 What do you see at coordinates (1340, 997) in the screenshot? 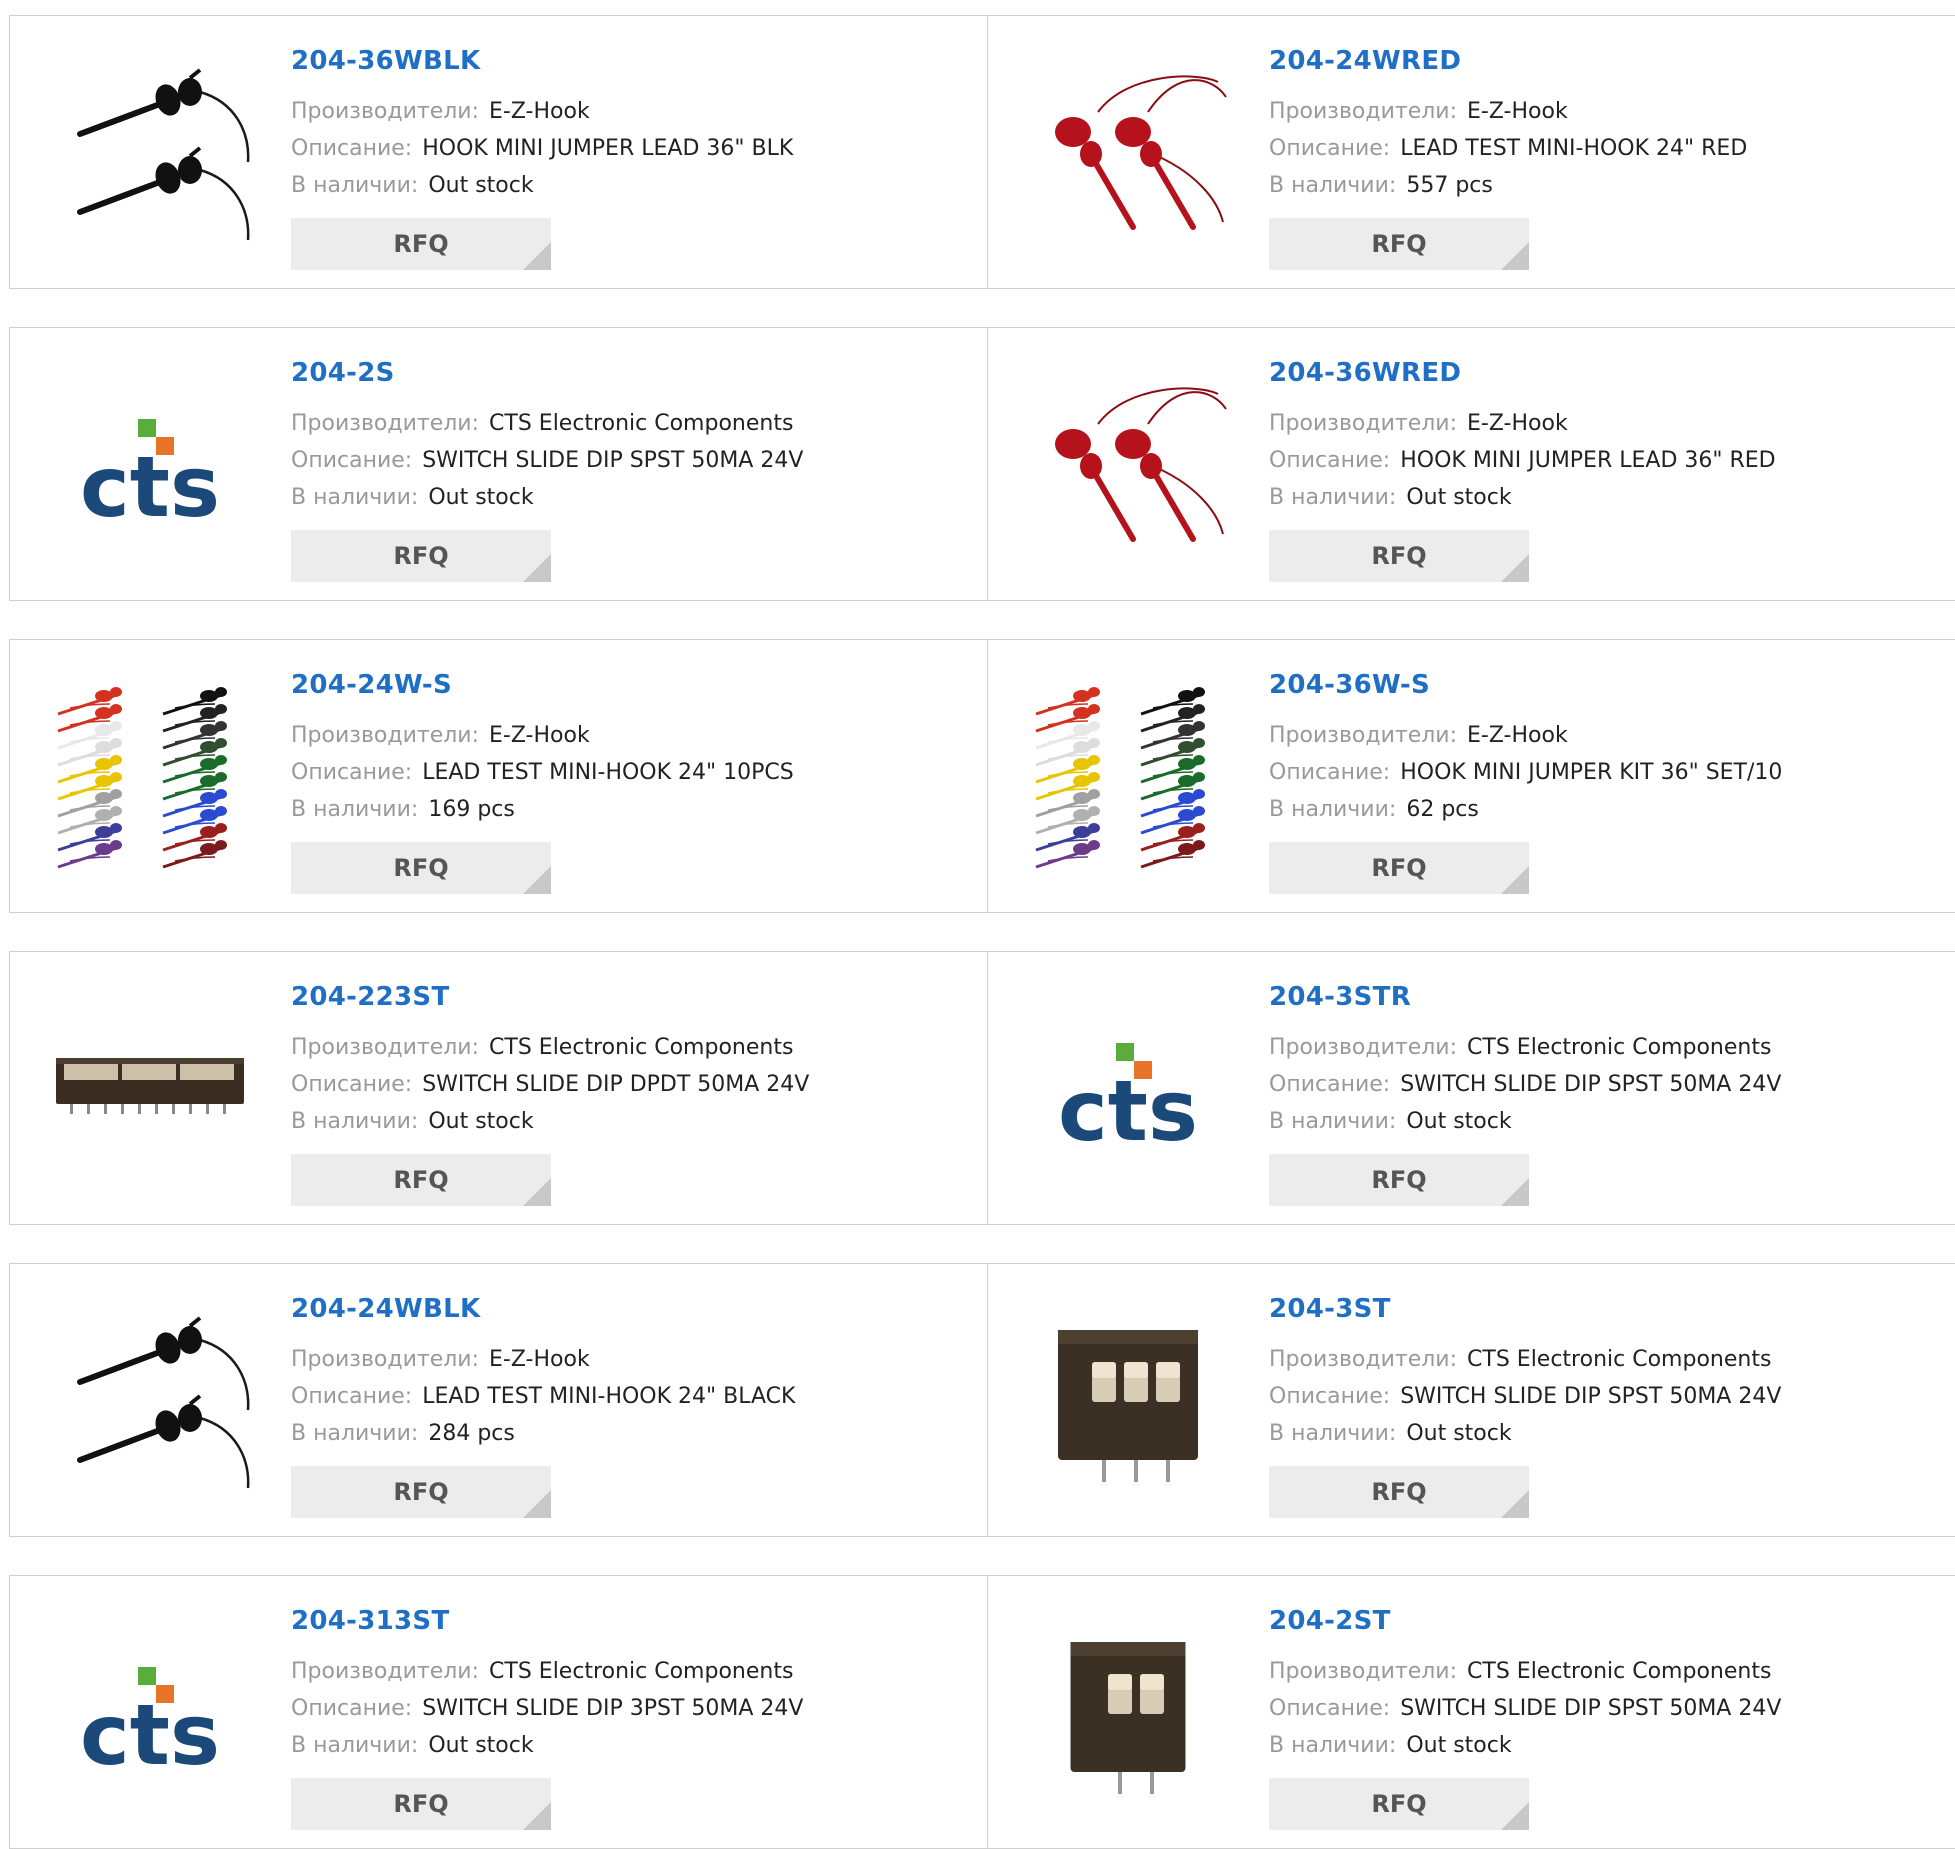
I see `part-number-link: 204-3STR` at bounding box center [1340, 997].